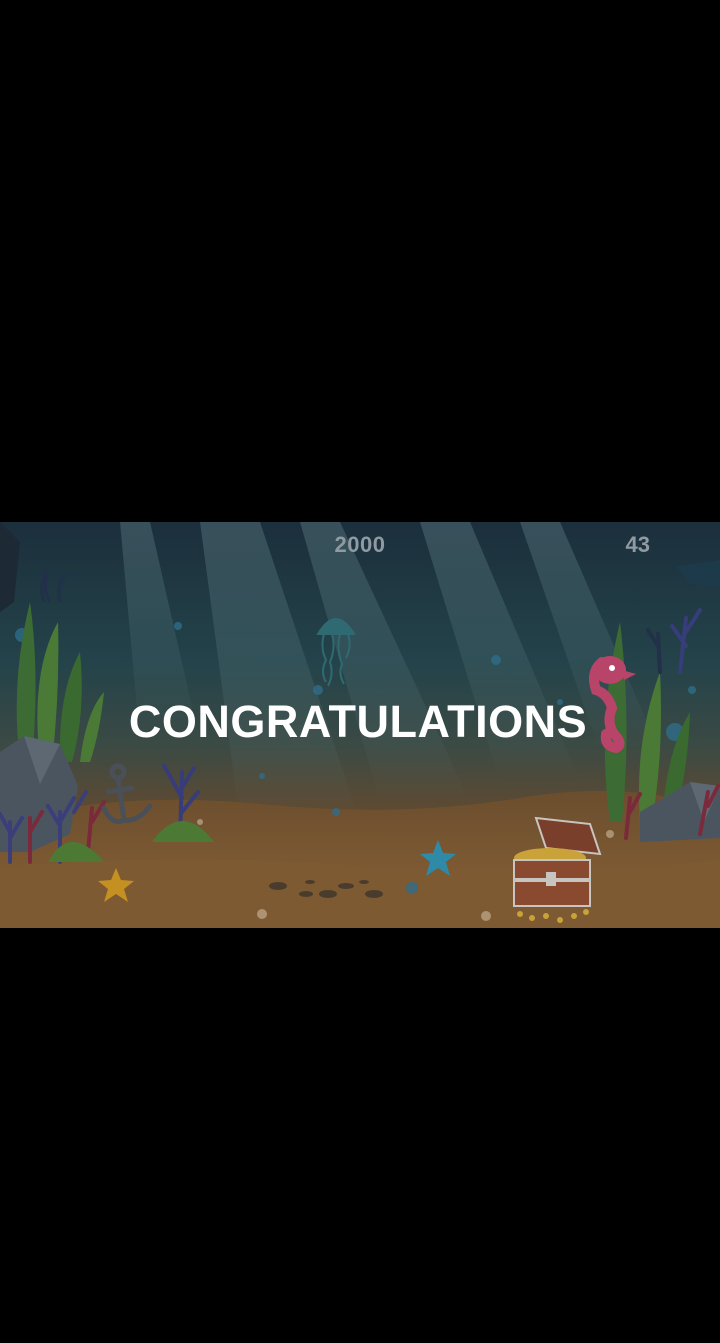 This screenshot has width=720, height=1343. What do you see at coordinates (360, 544) in the screenshot?
I see `score-counter: 2000` at bounding box center [360, 544].